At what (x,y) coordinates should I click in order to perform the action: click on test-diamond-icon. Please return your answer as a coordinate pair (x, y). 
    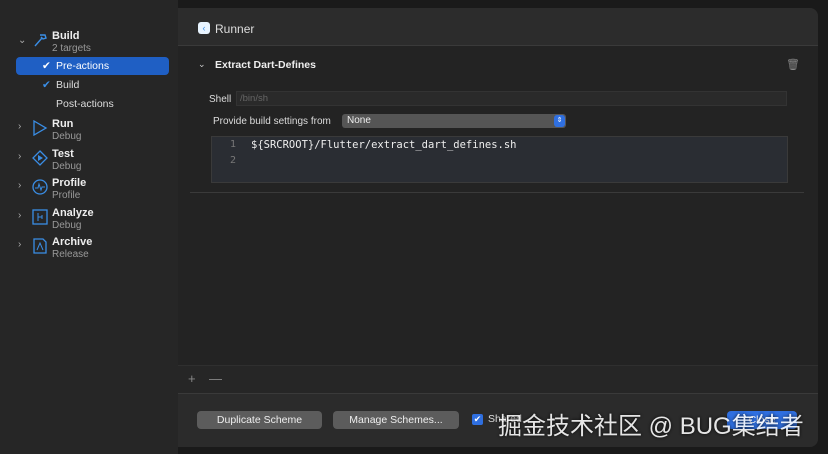
    Looking at the image, I should click on (40, 158).